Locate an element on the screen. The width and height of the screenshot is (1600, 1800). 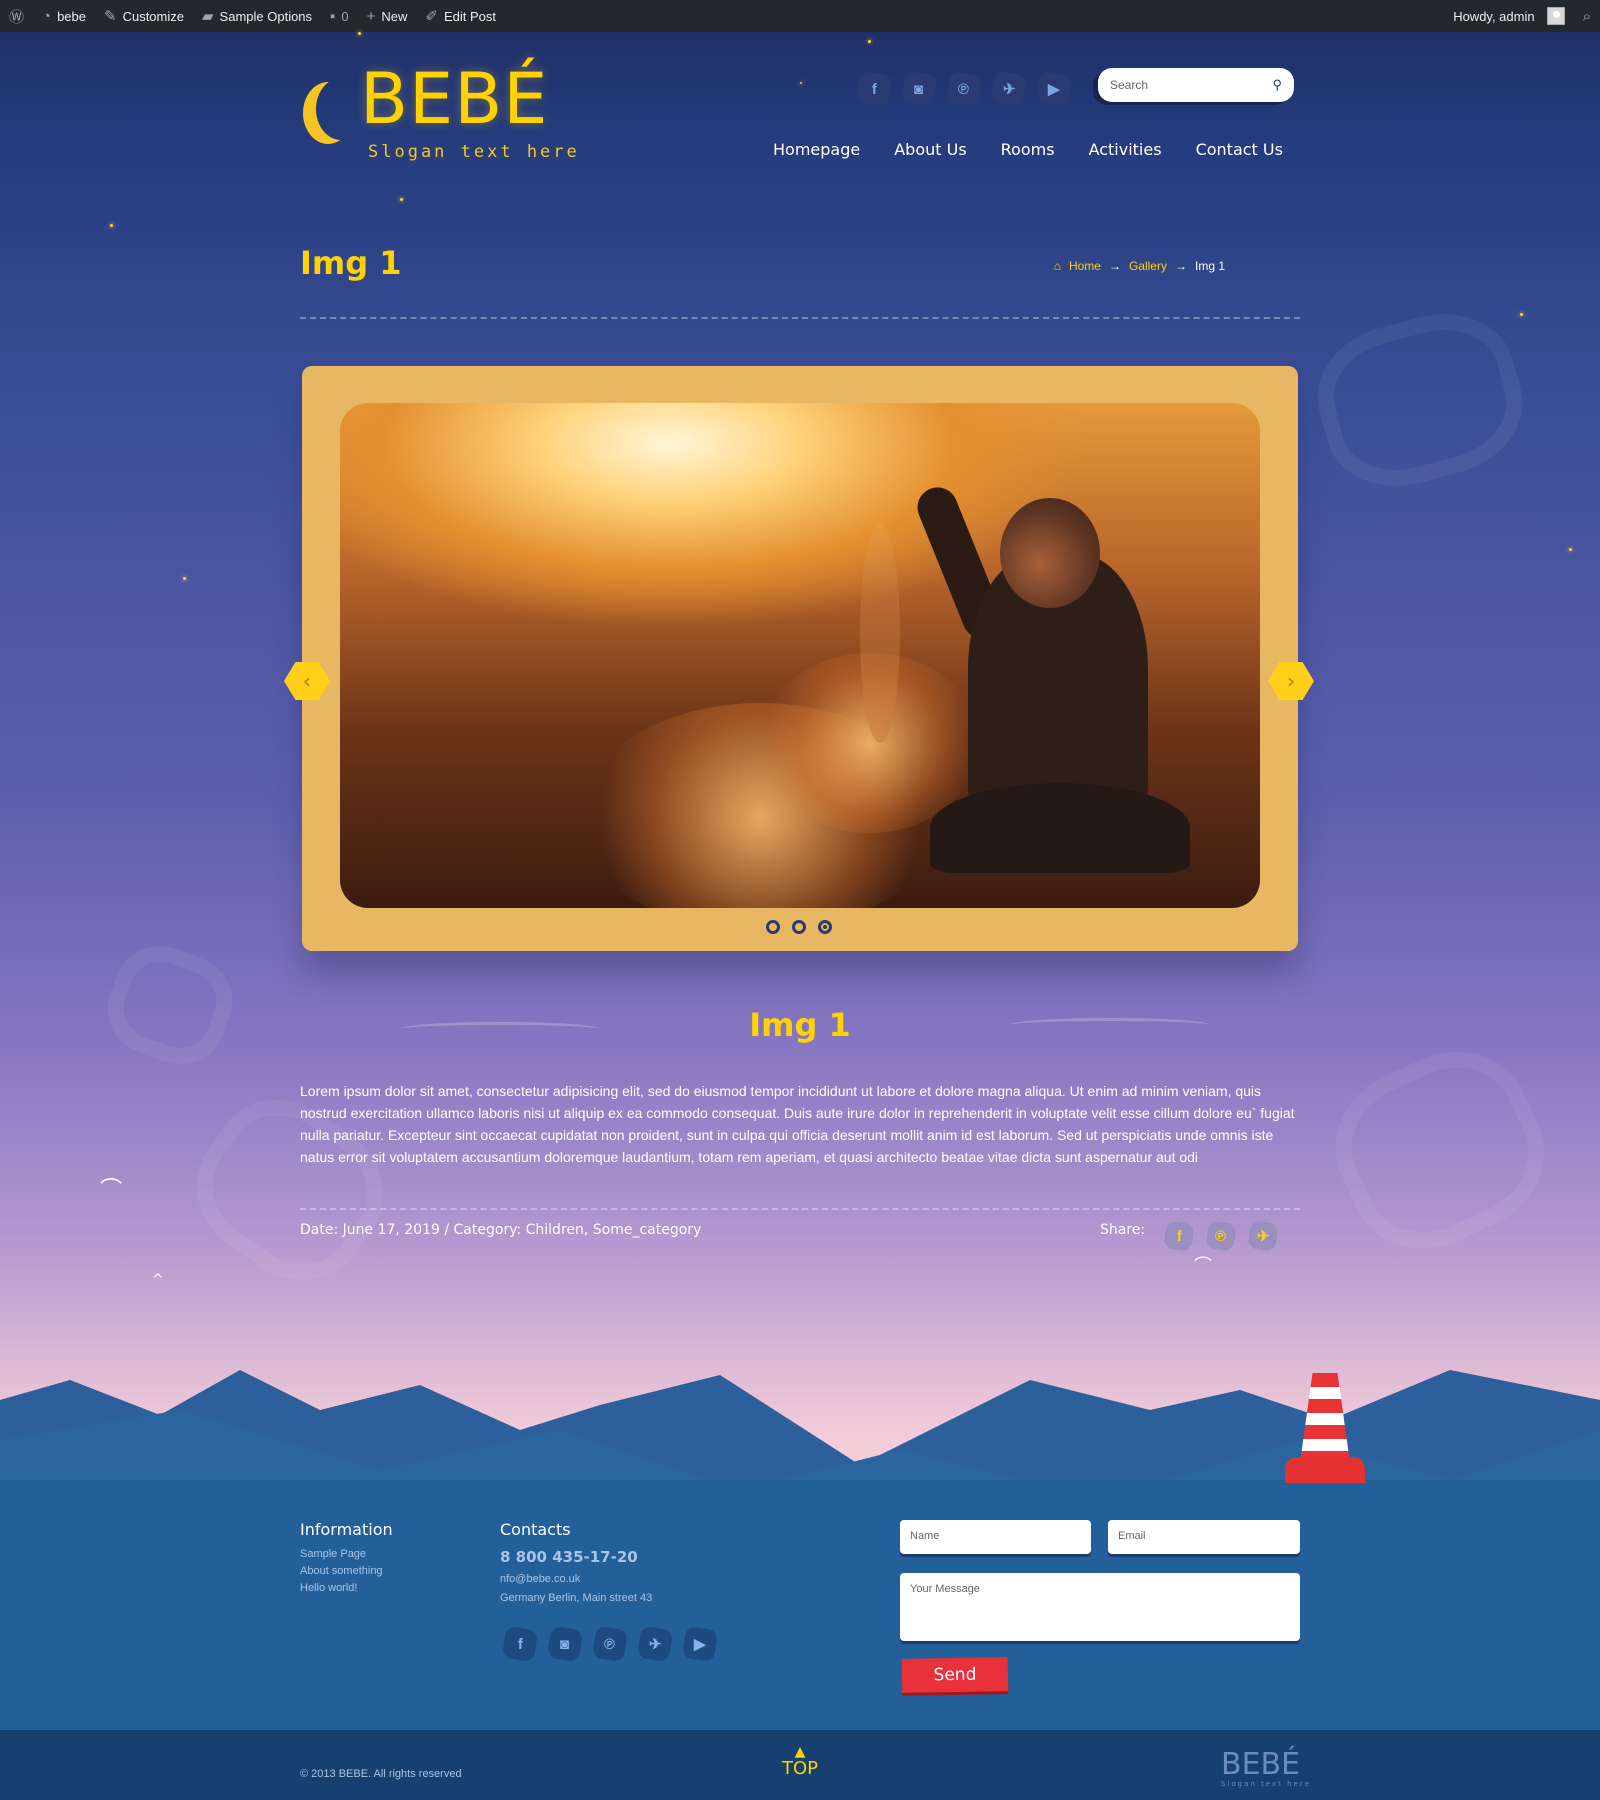
footer-facebook-icon: f is located at coordinates (520, 1644).